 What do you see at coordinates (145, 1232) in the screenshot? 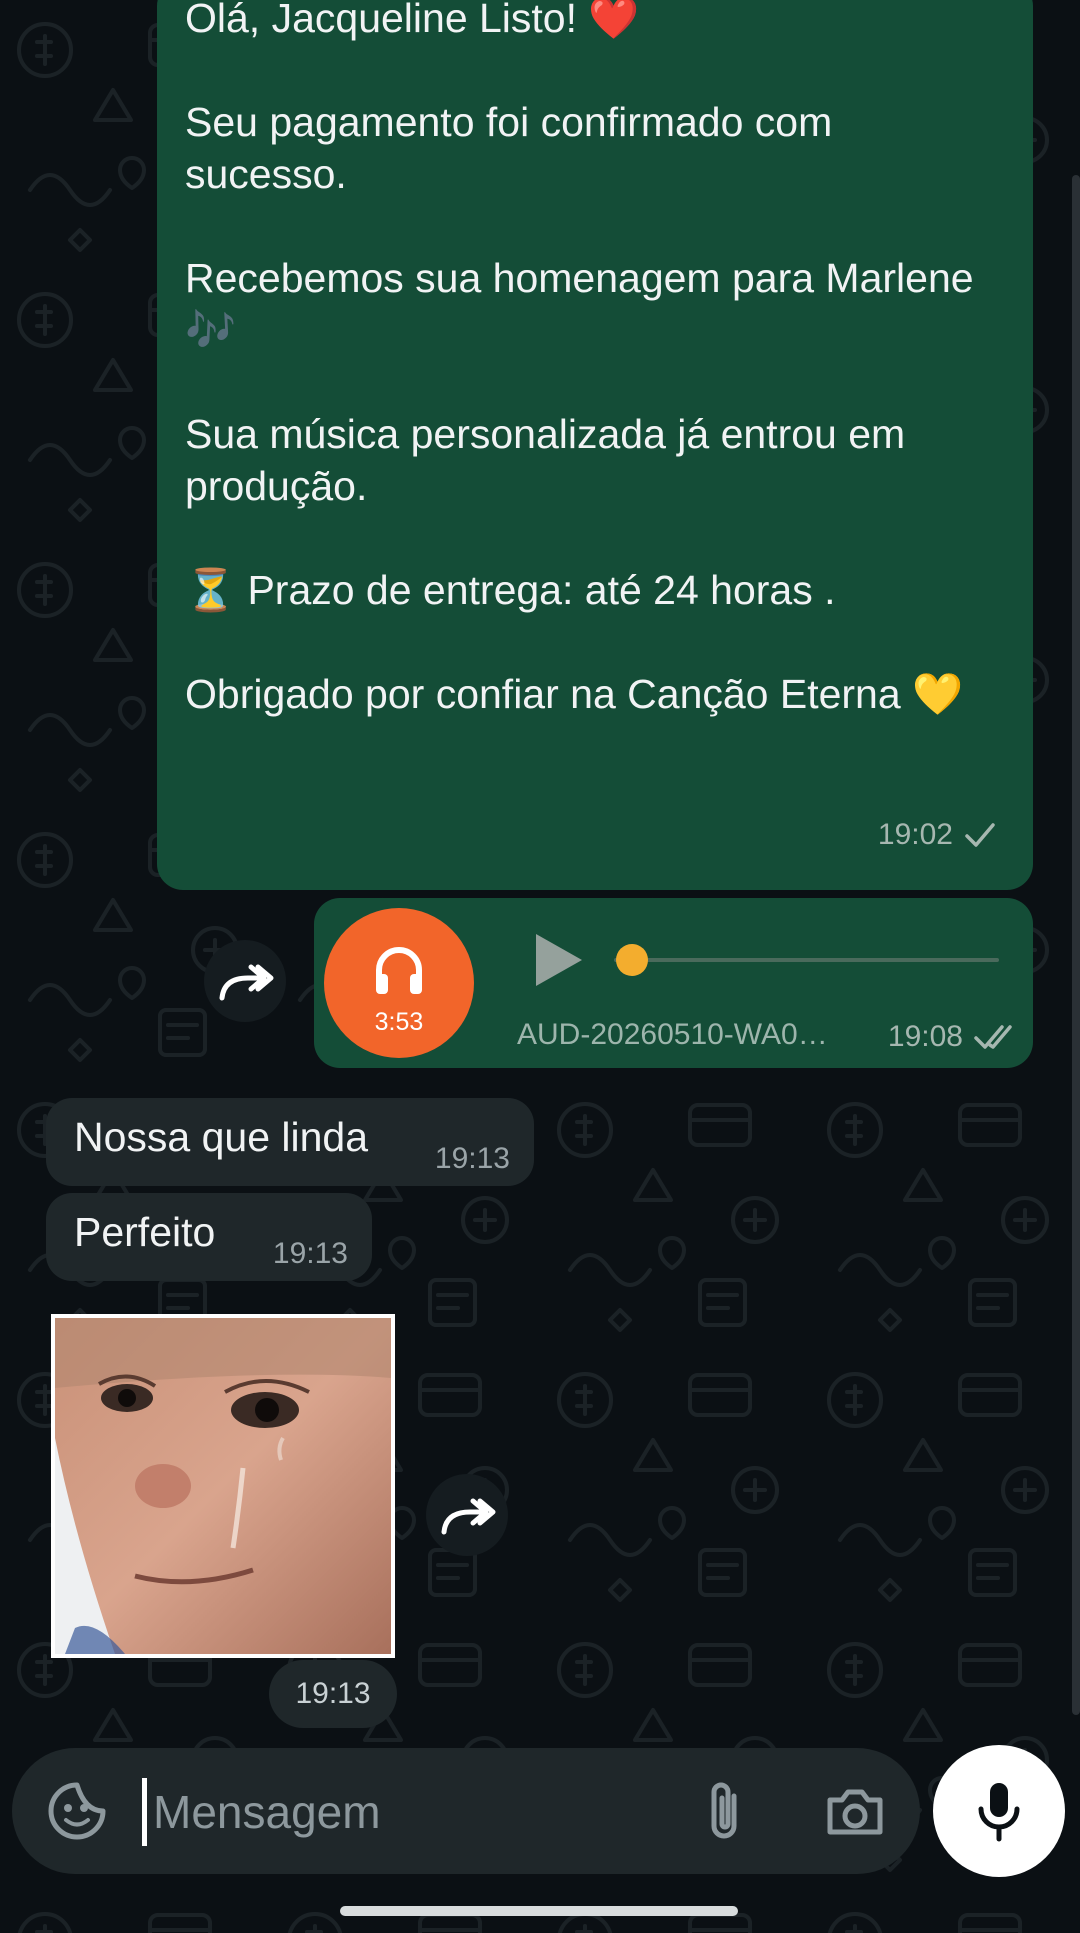
I see `incoming-message-text: Perfeito` at bounding box center [145, 1232].